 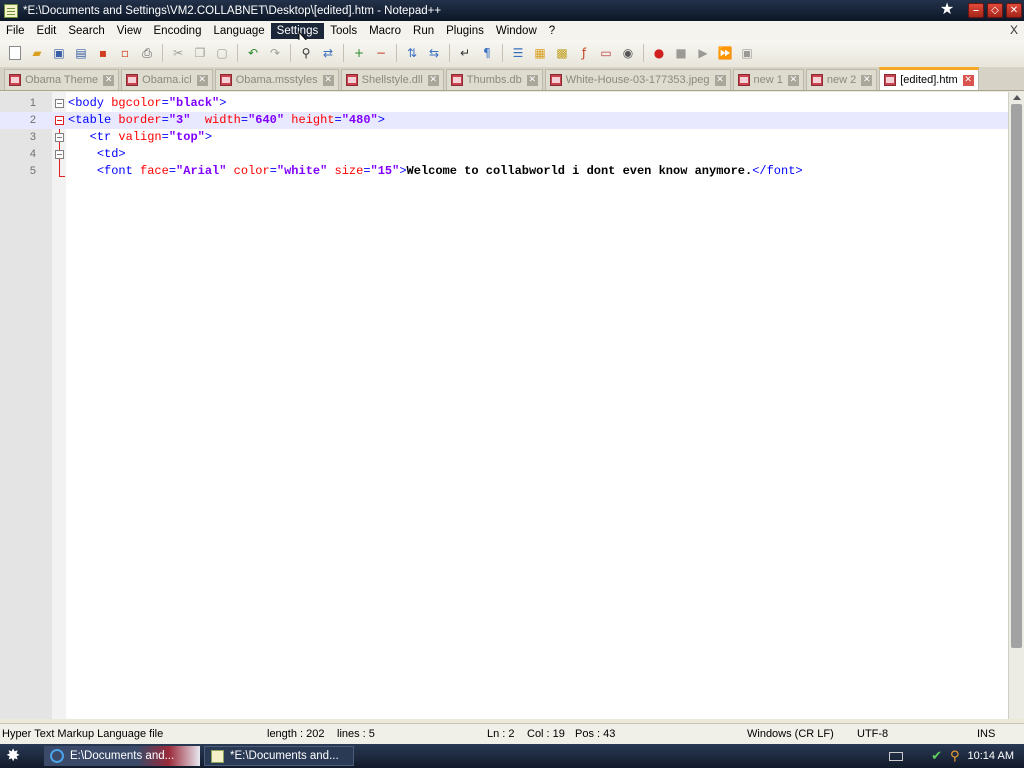 I want to click on zoom-in-icon: +, so click(x=359, y=53).